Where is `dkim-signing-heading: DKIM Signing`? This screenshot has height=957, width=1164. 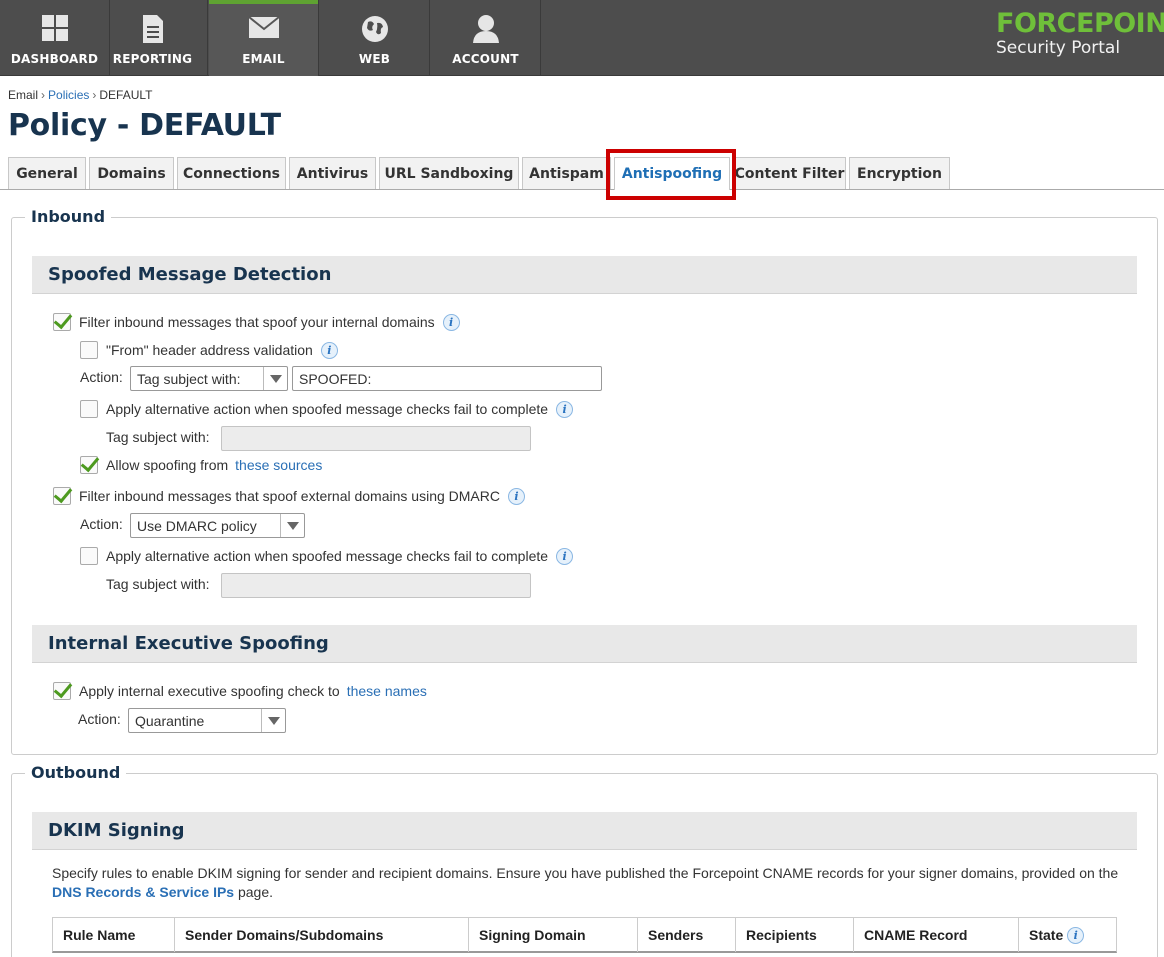
dkim-signing-heading: DKIM Signing is located at coordinates (584, 831).